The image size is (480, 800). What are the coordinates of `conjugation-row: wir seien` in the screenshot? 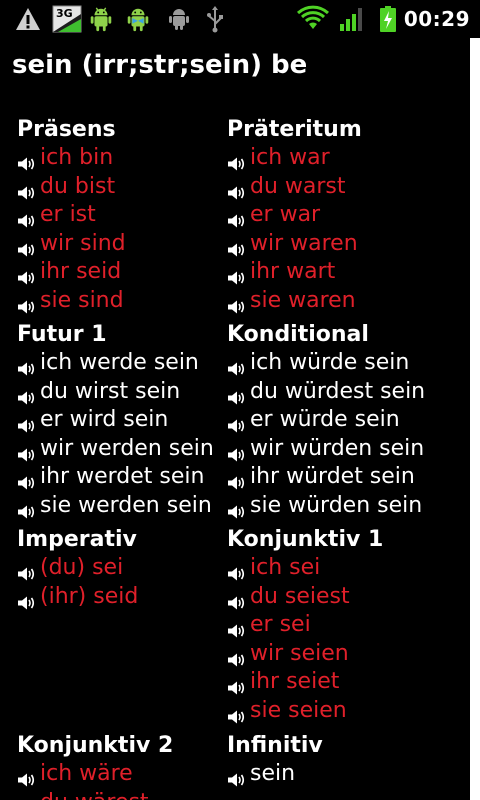 It's located at (332, 654).